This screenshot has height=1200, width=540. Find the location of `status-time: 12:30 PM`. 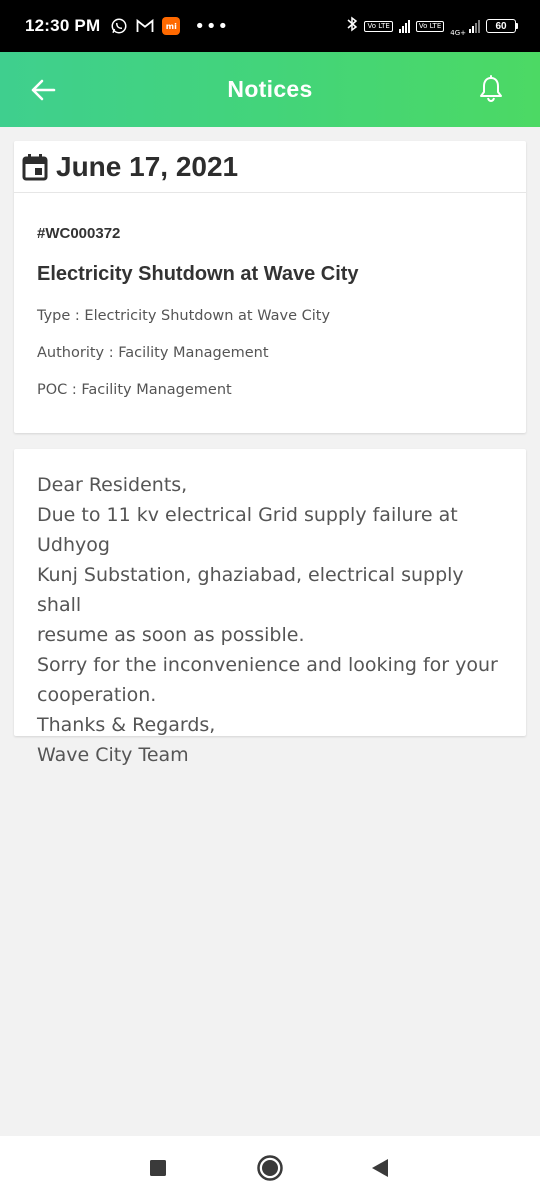

status-time: 12:30 PM is located at coordinates (63, 25).